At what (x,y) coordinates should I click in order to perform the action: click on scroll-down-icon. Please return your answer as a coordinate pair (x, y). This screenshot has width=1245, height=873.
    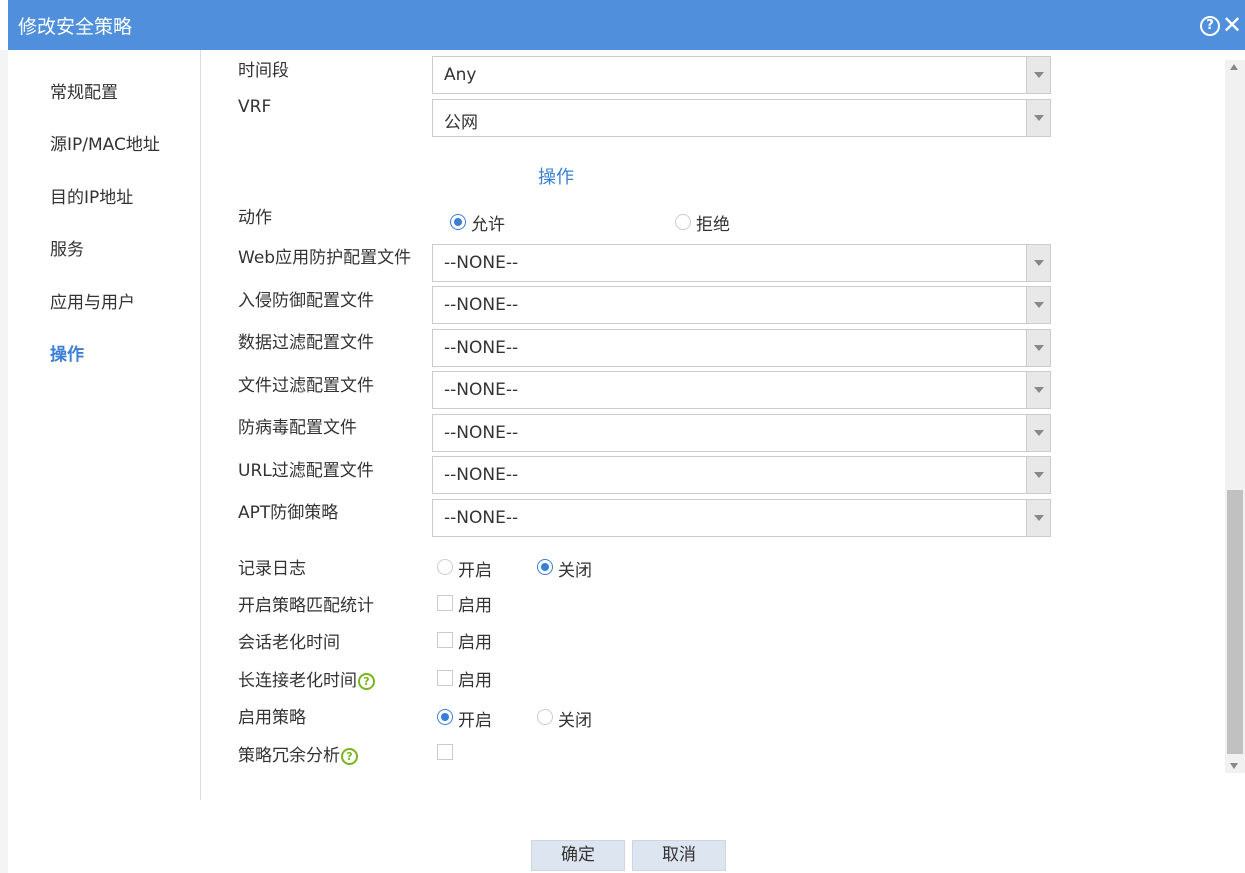
    Looking at the image, I should click on (1234, 766).